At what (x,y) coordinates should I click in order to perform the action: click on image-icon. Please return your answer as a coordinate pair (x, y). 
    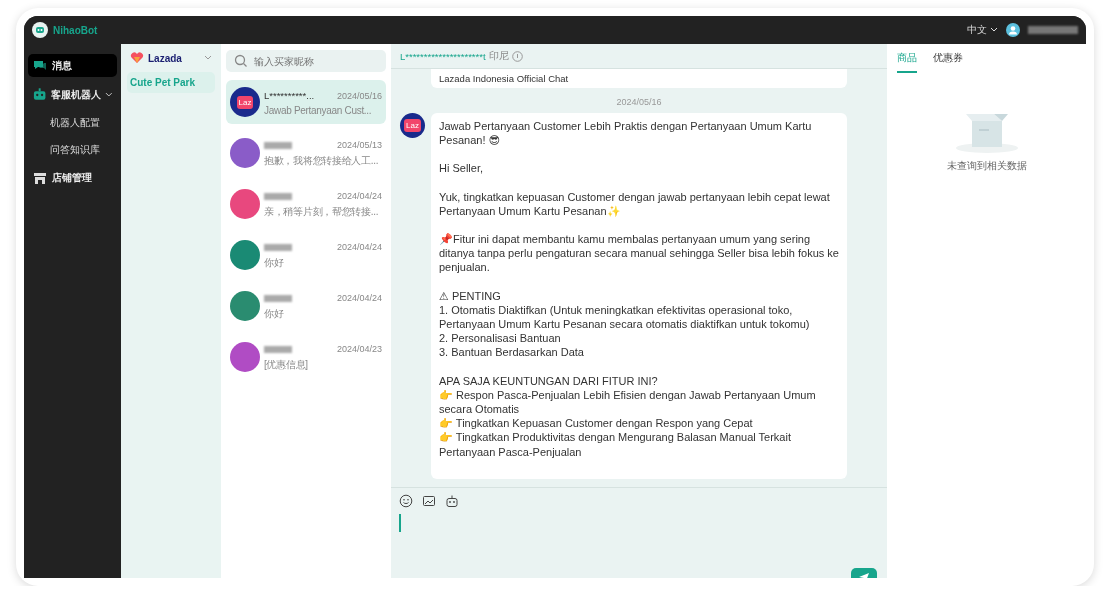
    Looking at the image, I should click on (429, 501).